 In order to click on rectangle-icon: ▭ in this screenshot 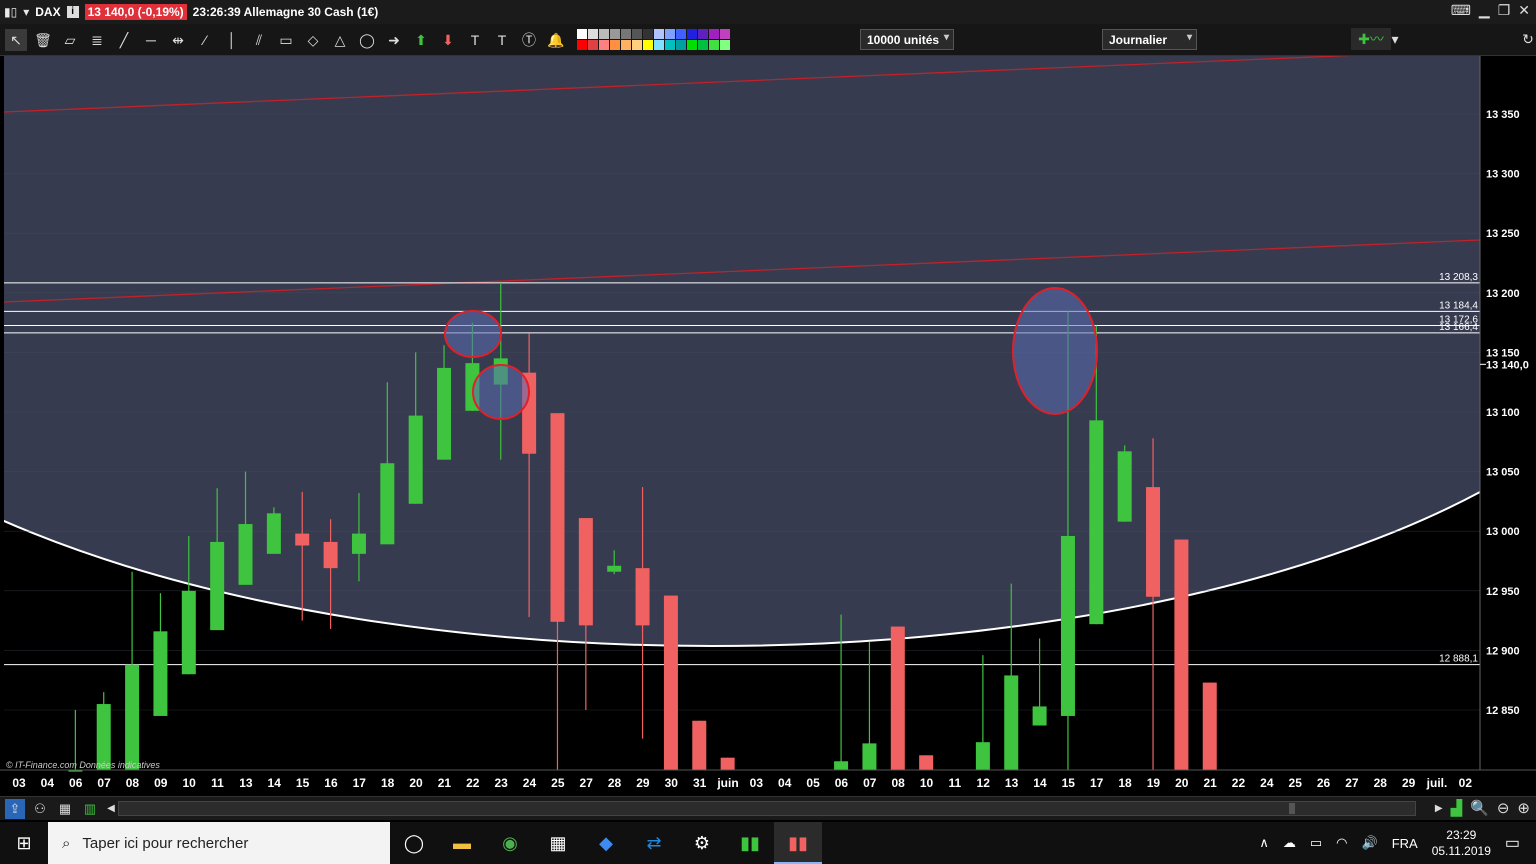, I will do `click(286, 40)`.